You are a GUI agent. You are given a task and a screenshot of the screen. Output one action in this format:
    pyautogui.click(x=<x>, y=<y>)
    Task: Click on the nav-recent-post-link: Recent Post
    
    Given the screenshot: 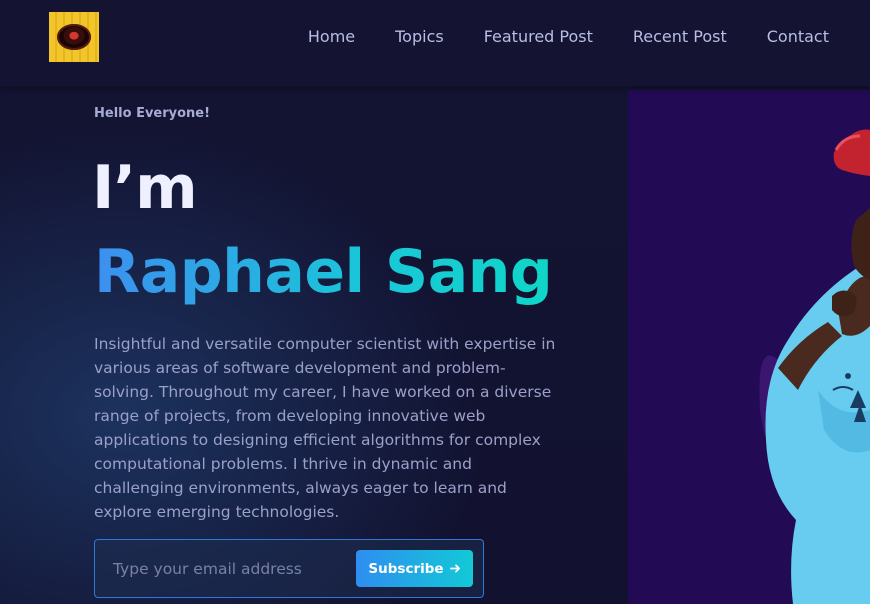 What is the action you would take?
    pyautogui.click(x=680, y=37)
    